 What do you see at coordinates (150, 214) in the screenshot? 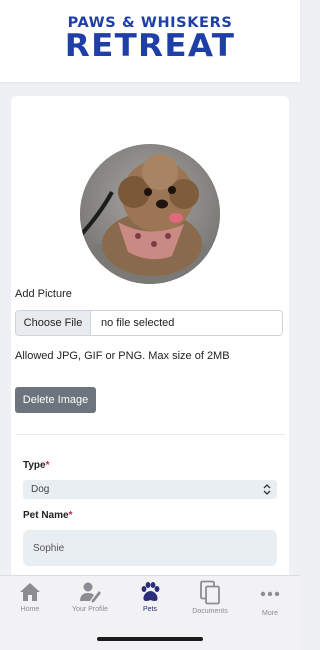
I see `pet-avatar` at bounding box center [150, 214].